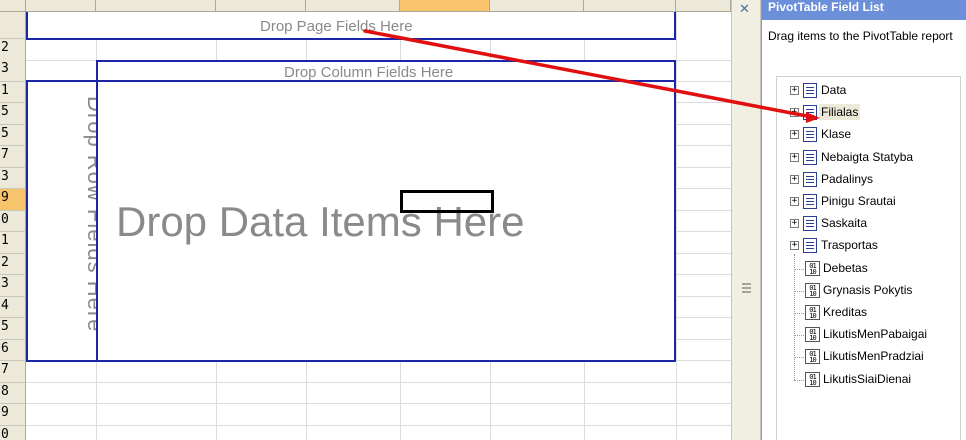  Describe the element at coordinates (845, 267) in the screenshot. I see `field-label: Debetas` at that location.